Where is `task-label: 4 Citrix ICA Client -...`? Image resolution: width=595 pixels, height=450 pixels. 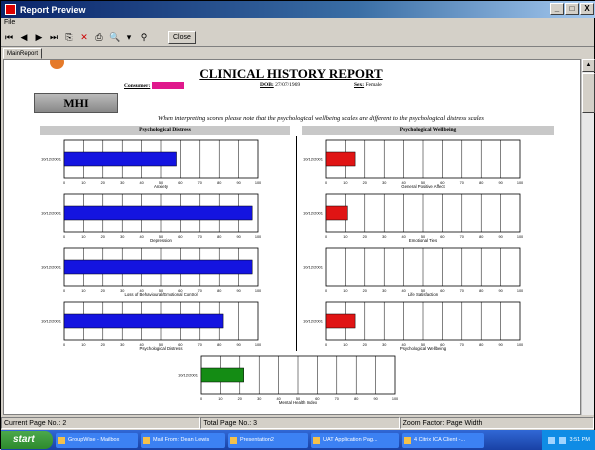 task-label: 4 Citrix ICA Client -... is located at coordinates (440, 439).